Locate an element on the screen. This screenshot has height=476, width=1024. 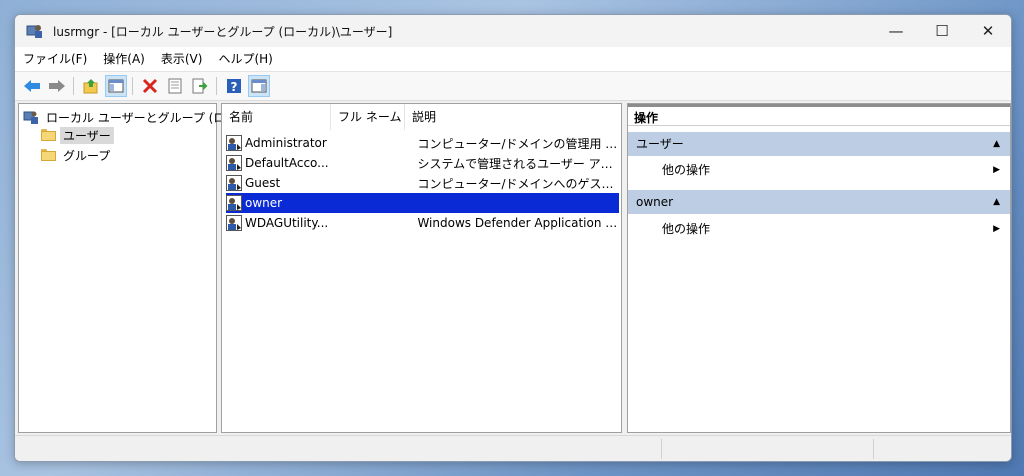
back-icon is located at coordinates (32, 86).